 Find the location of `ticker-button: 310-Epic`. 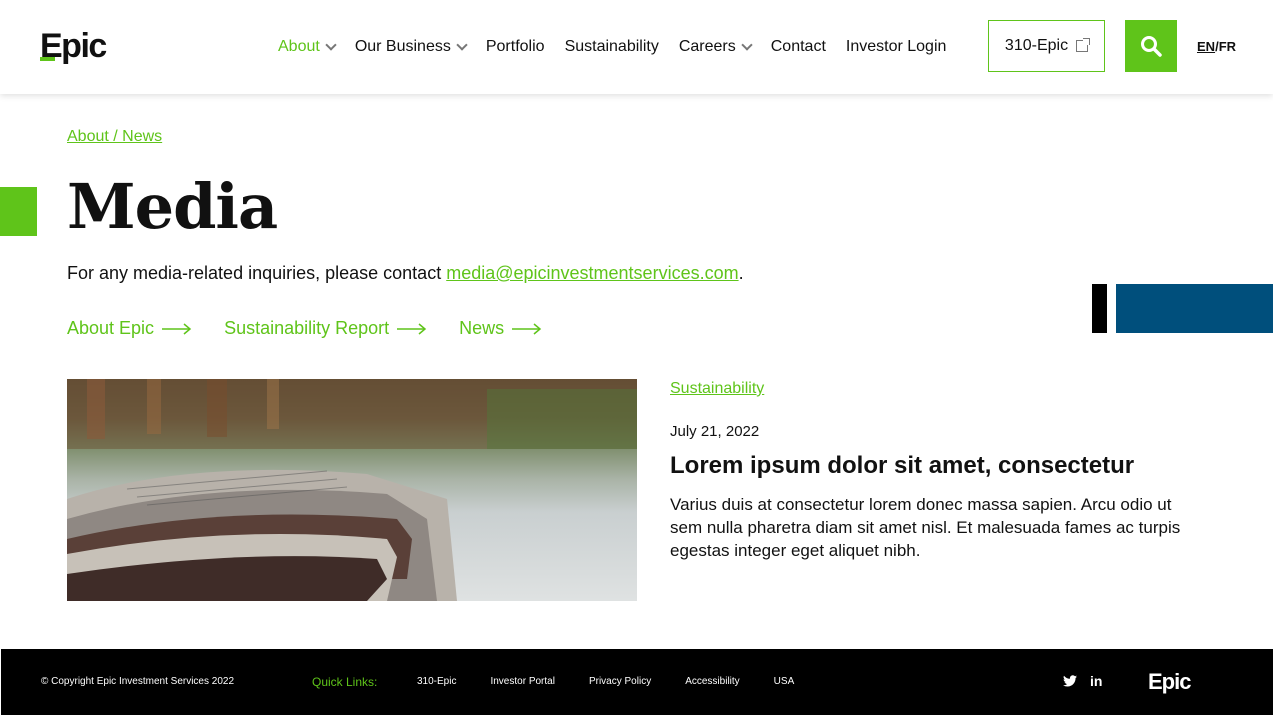

ticker-button: 310-Epic is located at coordinates (1046, 46).